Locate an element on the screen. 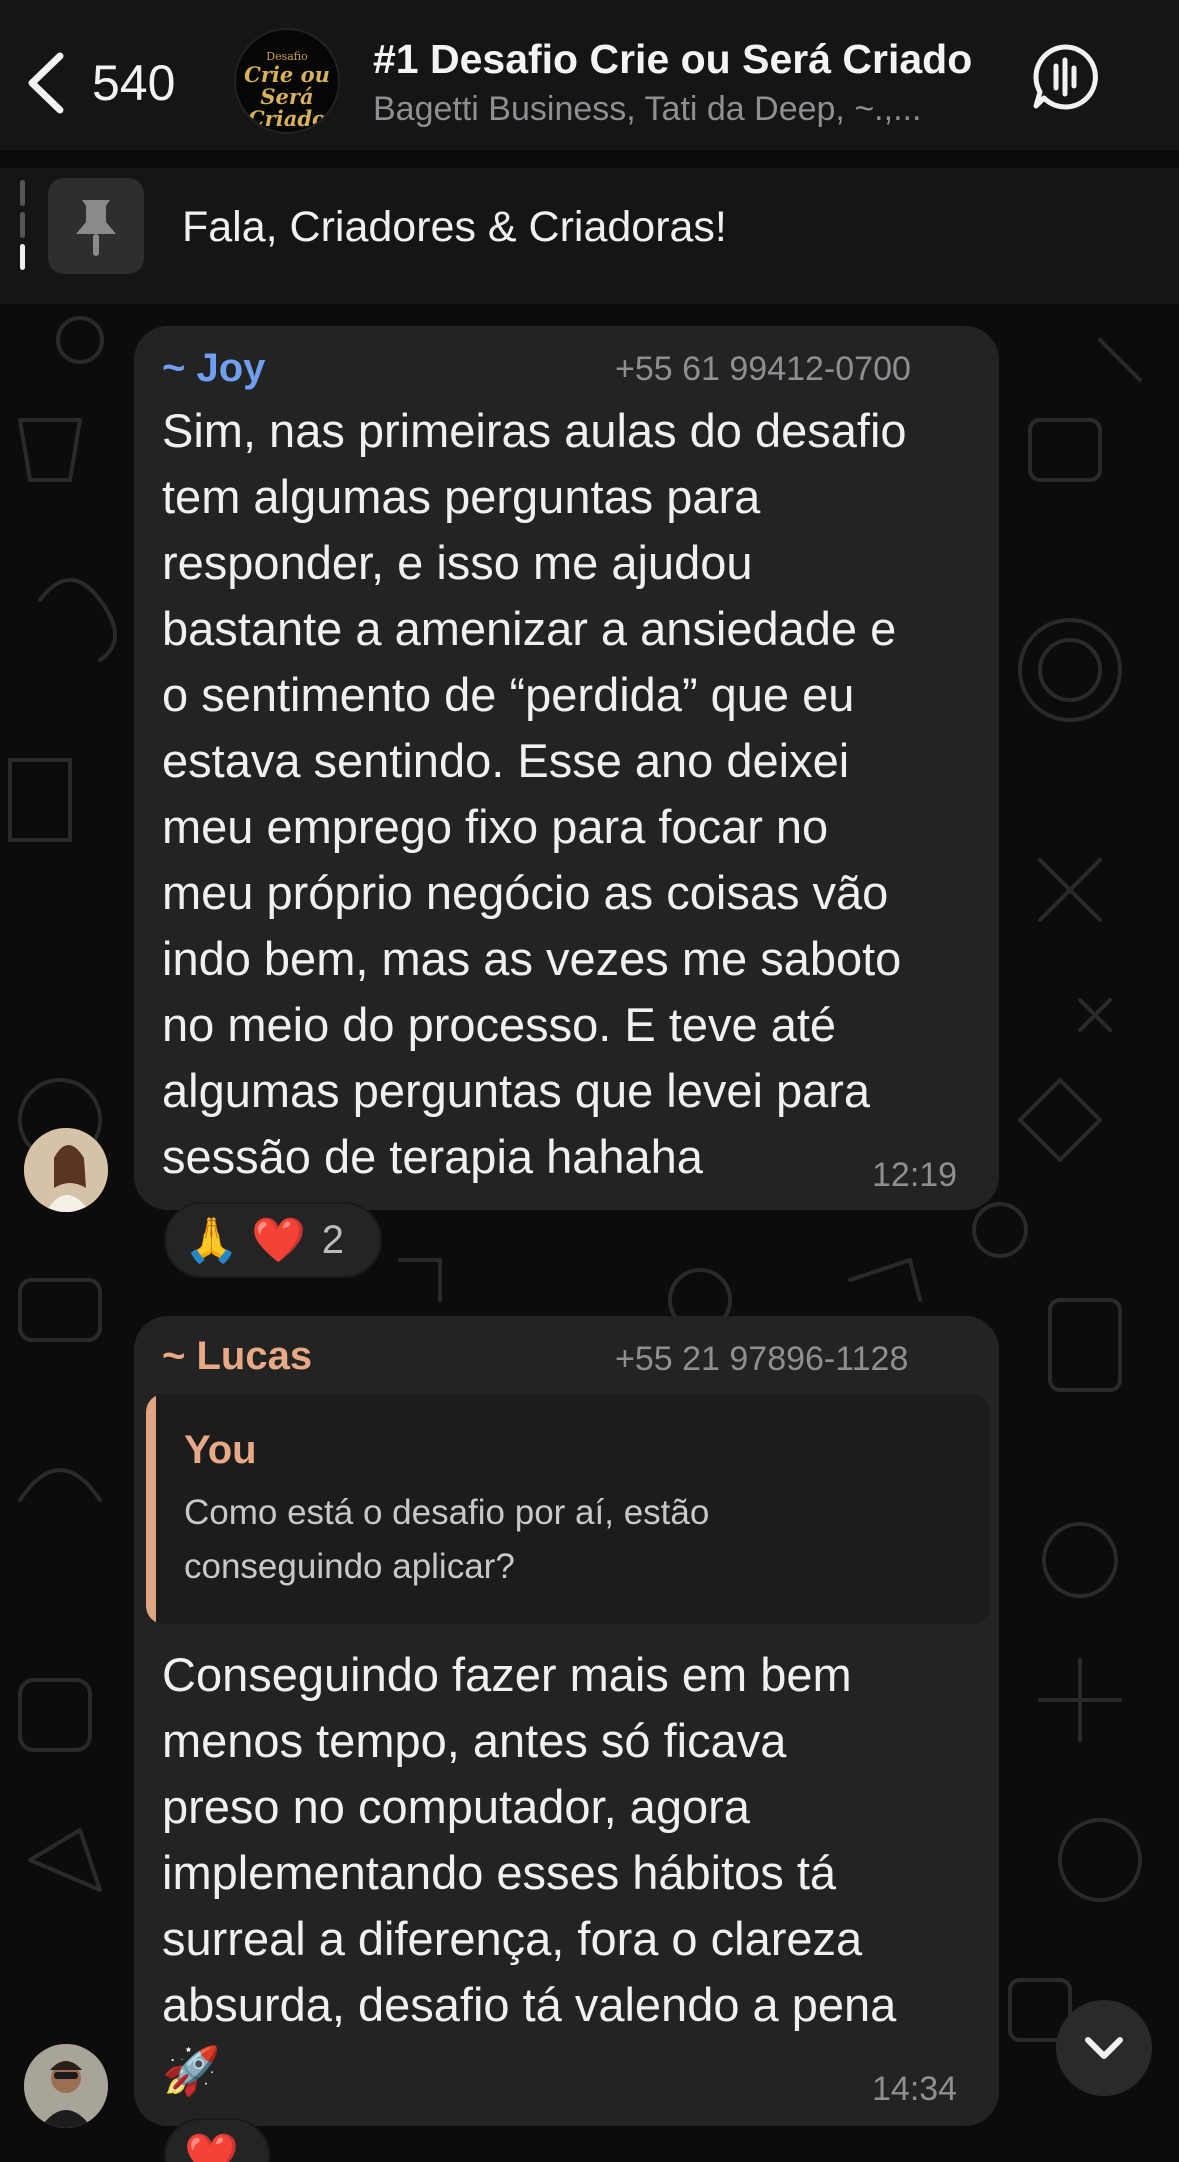 The width and height of the screenshot is (1179, 2162). reaction-emojis: 🙏 ❤️ is located at coordinates (245, 1240).